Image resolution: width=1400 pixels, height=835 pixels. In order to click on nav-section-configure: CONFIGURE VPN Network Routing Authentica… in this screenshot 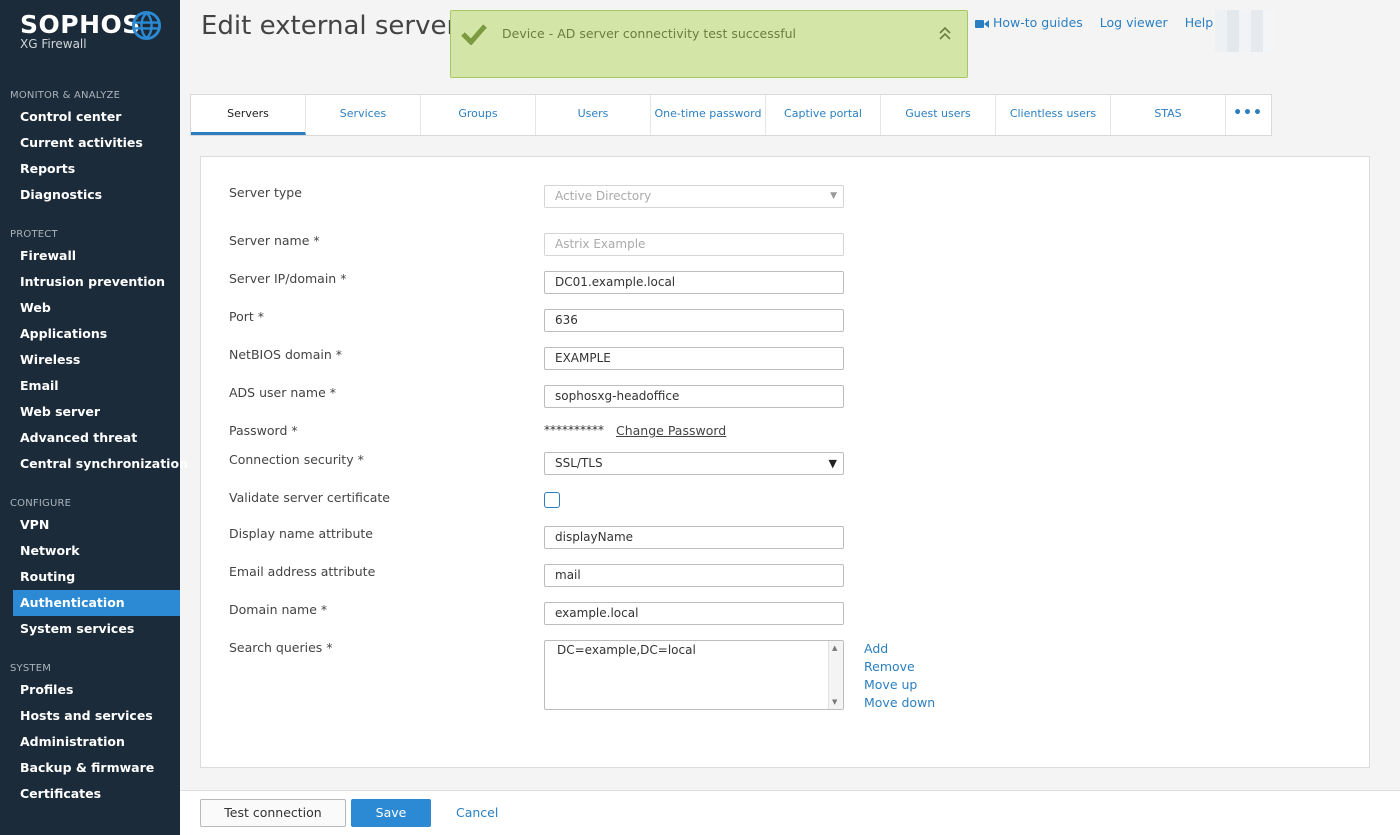, I will do `click(90, 569)`.